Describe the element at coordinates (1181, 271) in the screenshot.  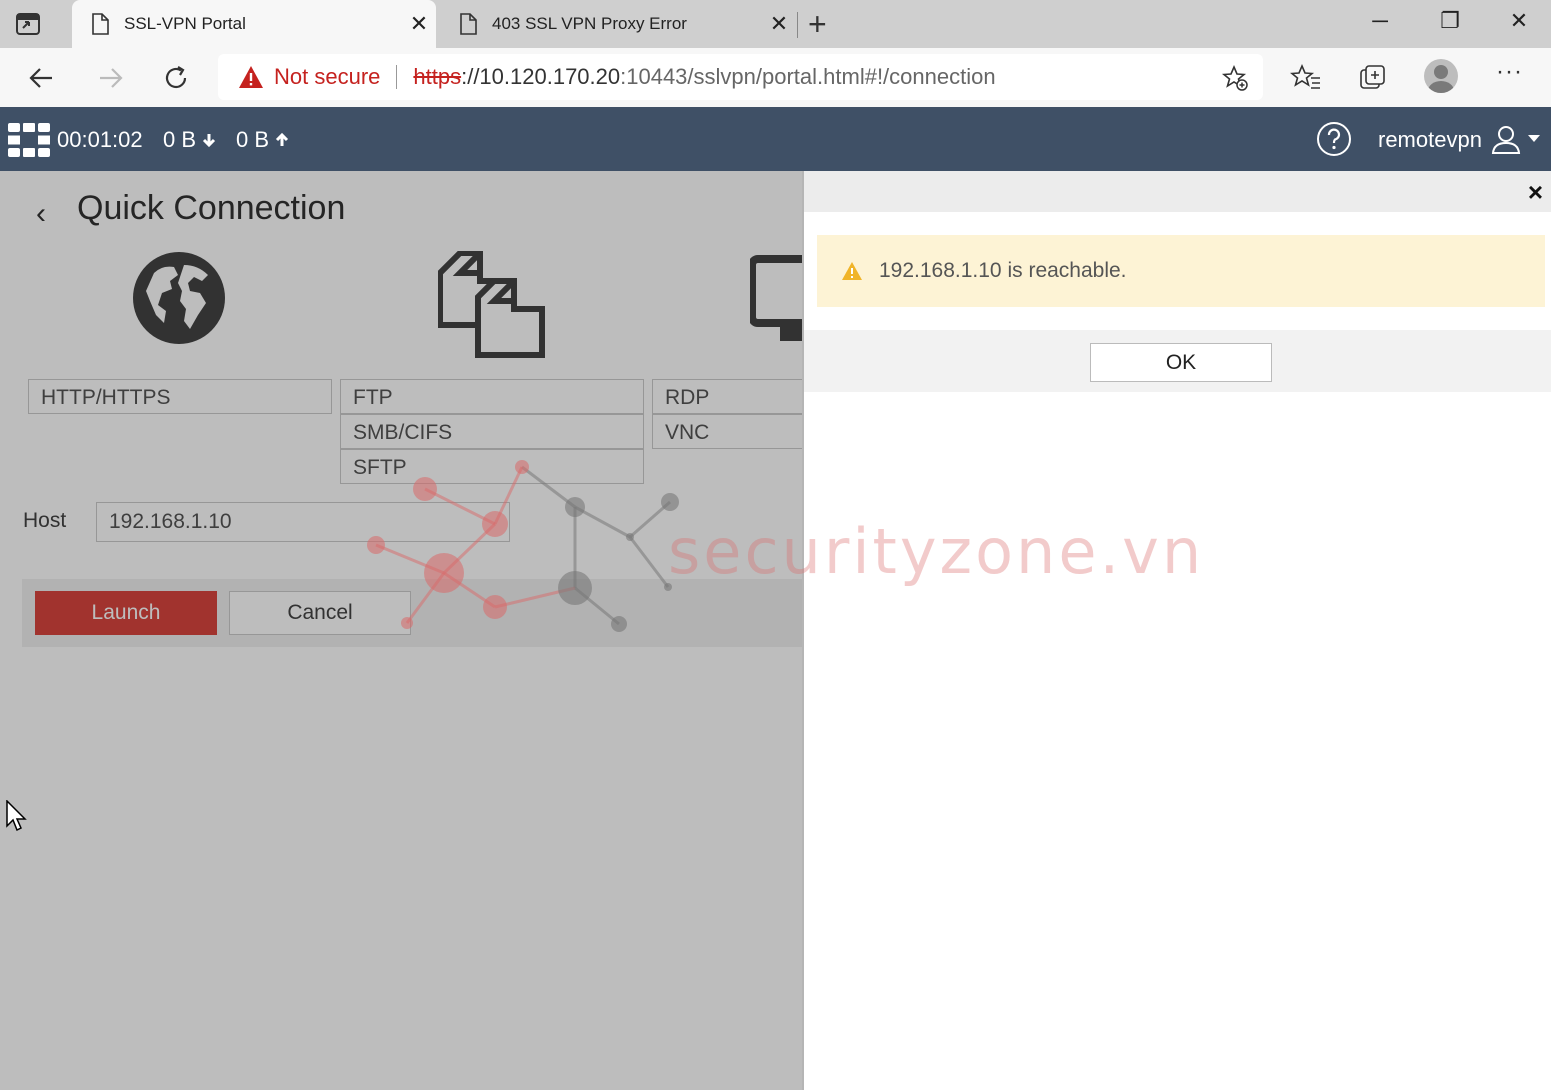
I see `warning-alert: 192.168.1.10 is reachable.` at that location.